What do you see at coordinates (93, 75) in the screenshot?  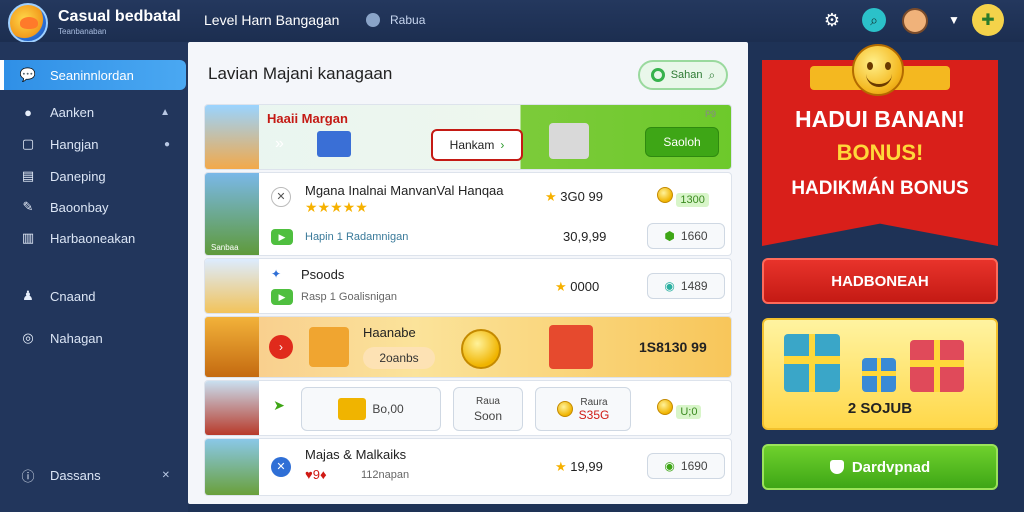 I see `sidebar-item-seaninnlordan: 💬 Seaninnlordan` at bounding box center [93, 75].